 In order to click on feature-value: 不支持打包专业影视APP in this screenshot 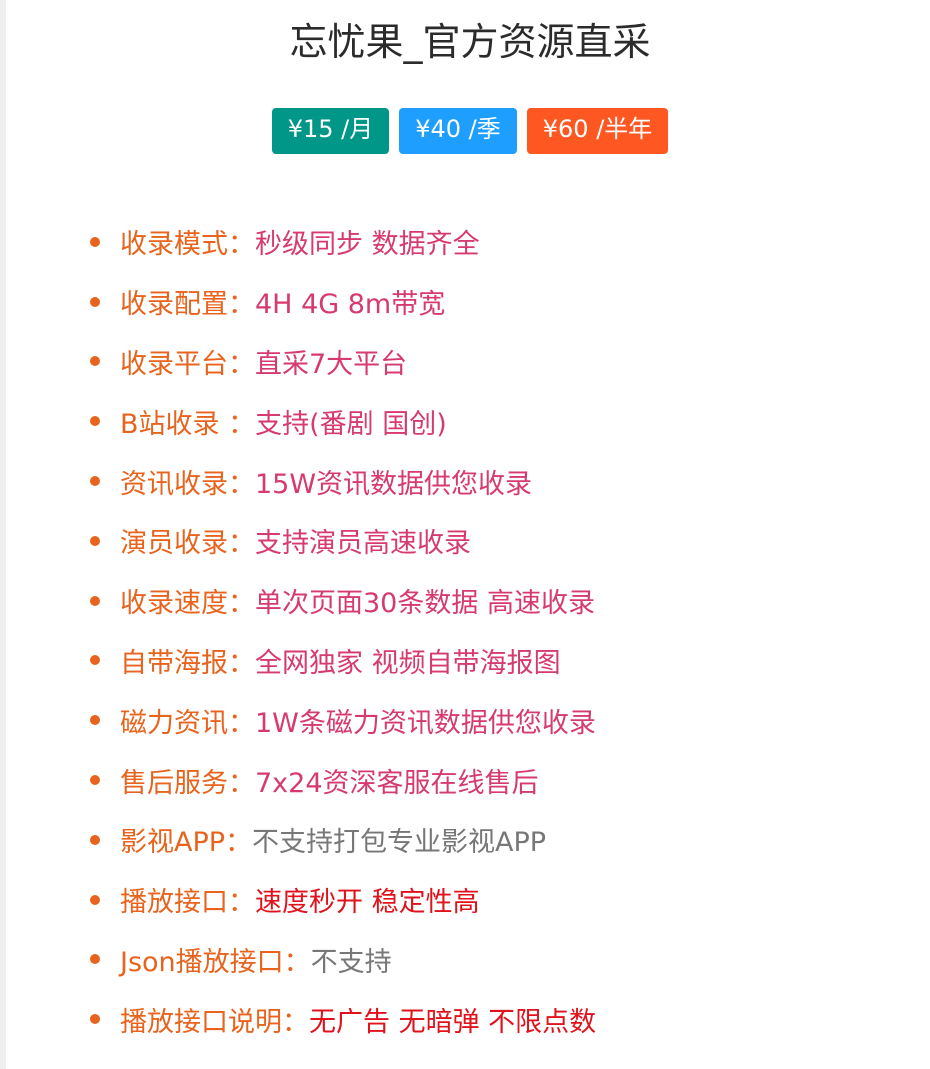, I will do `click(399, 843)`.